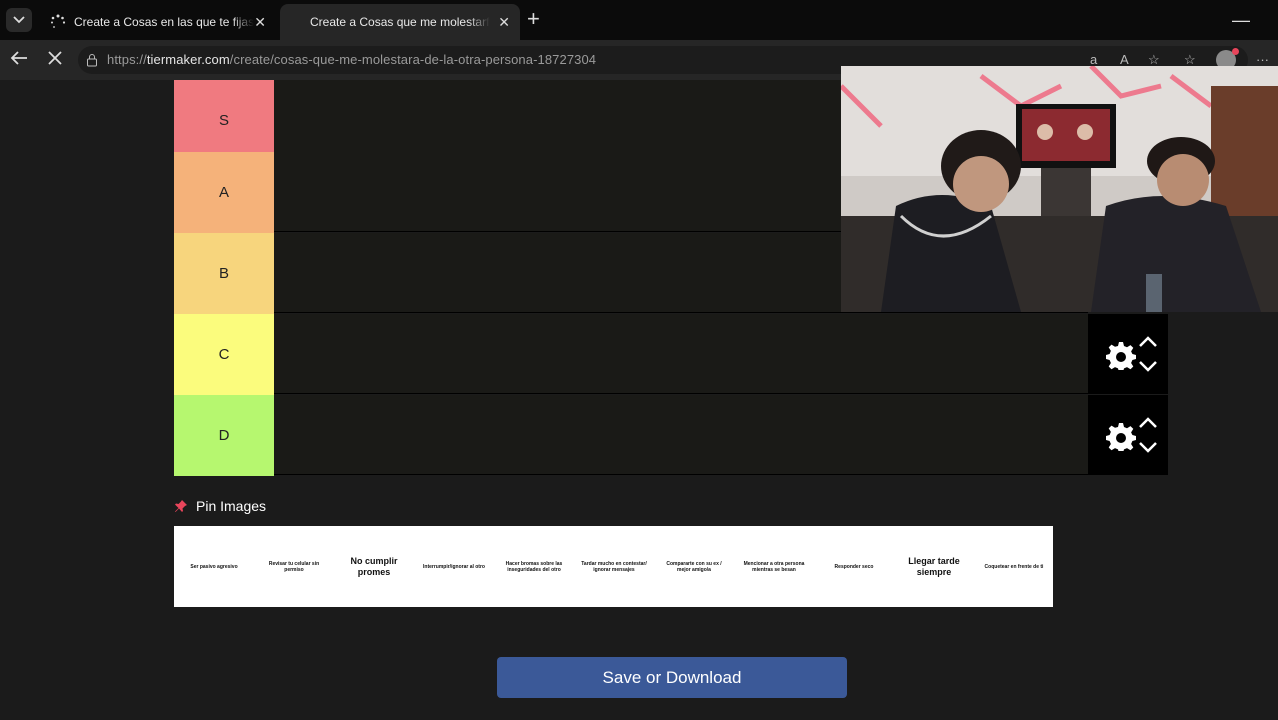 This screenshot has height=720, width=1278. Describe the element at coordinates (164, 22) in the screenshot. I see `tab-title: Create a Cosas en las que te fijas e` at that location.